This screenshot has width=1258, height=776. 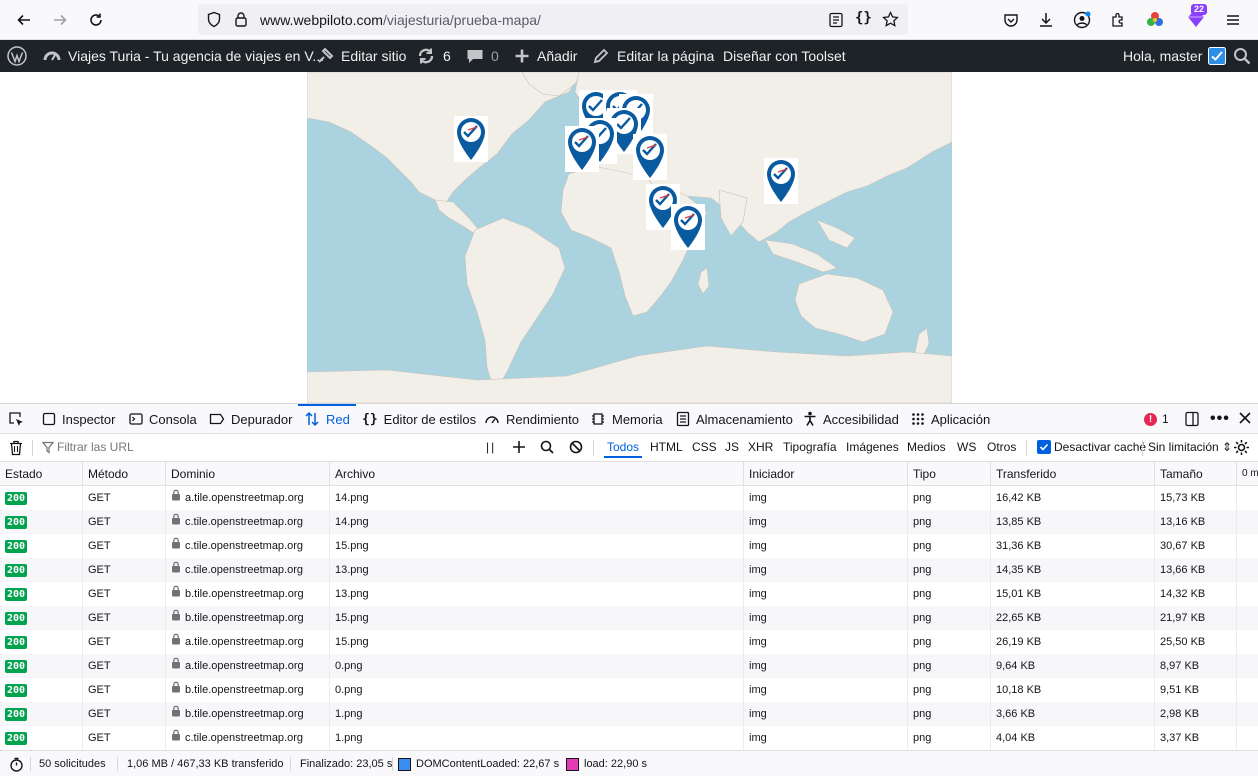 I want to click on tab-memory: Memoria, so click(x=626, y=419).